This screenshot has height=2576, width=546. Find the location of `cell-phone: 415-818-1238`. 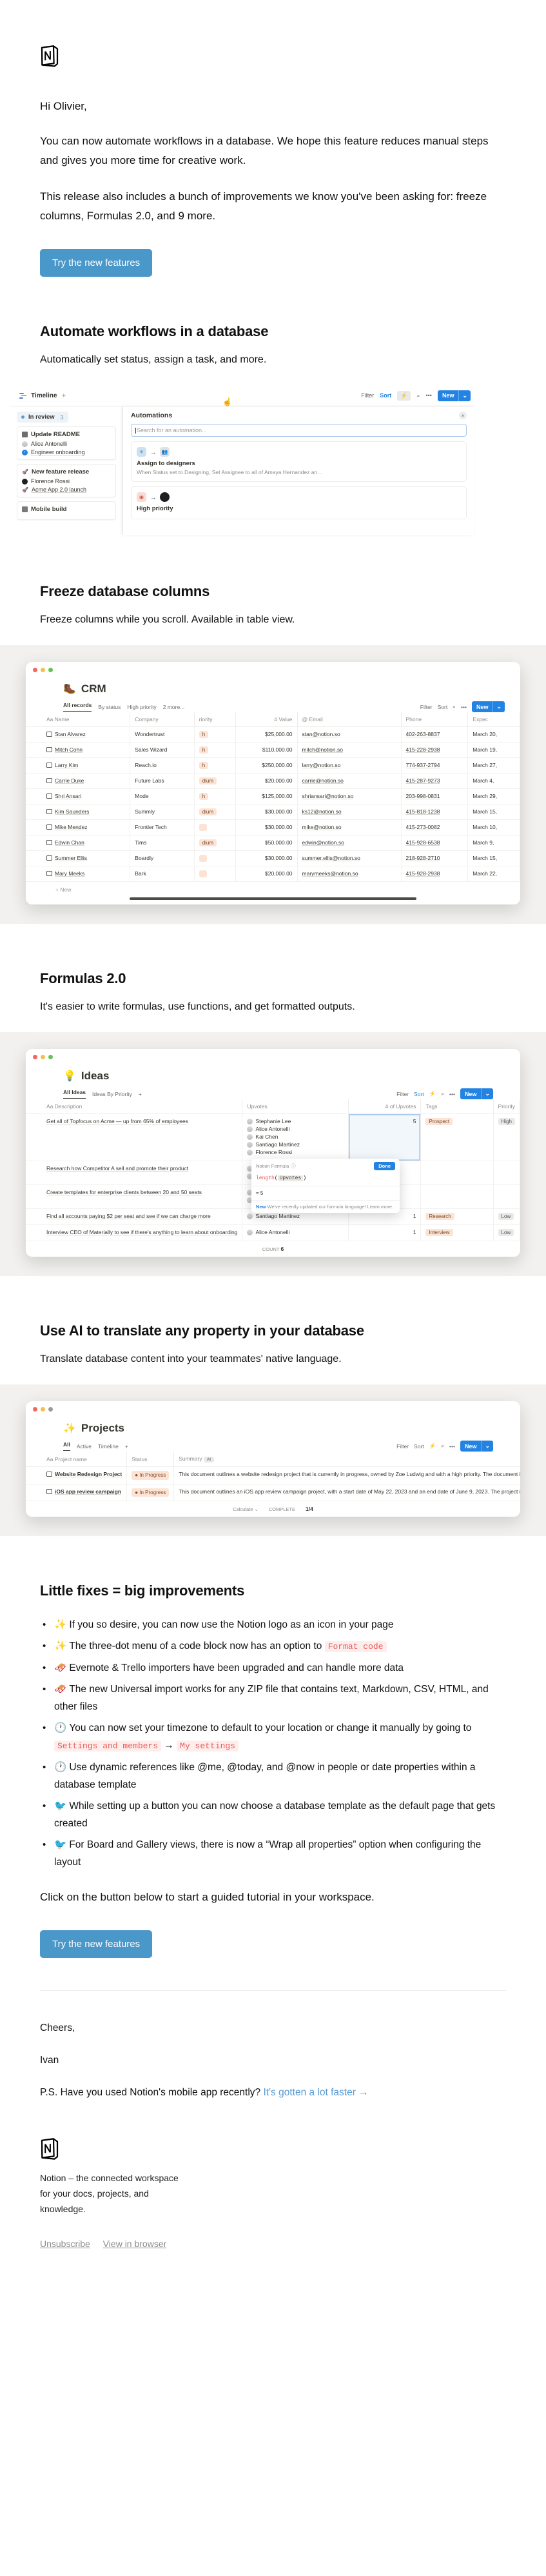

cell-phone: 415-818-1238 is located at coordinates (435, 812).